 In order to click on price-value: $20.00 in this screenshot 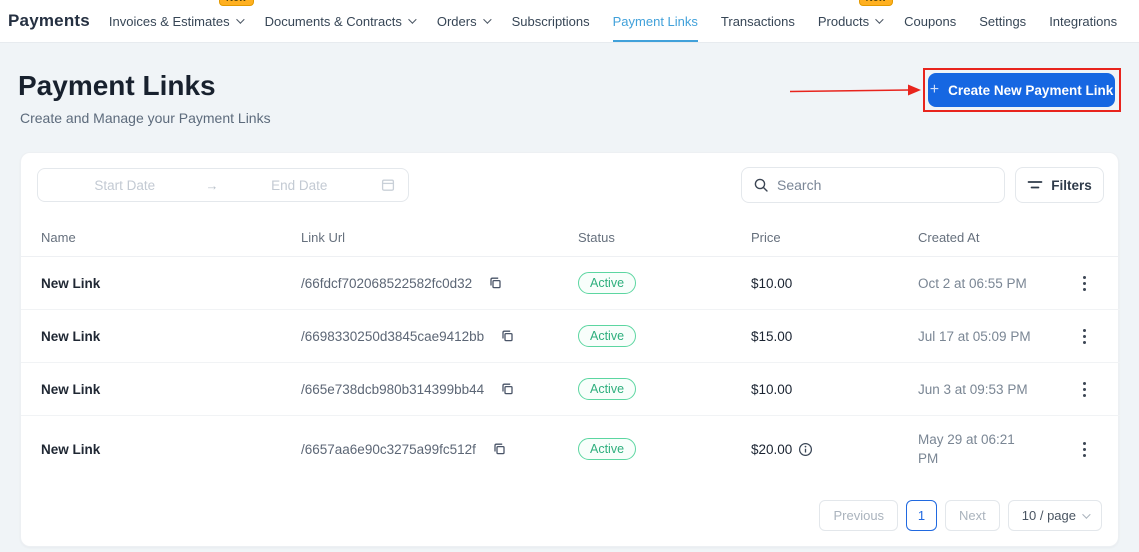, I will do `click(772, 449)`.